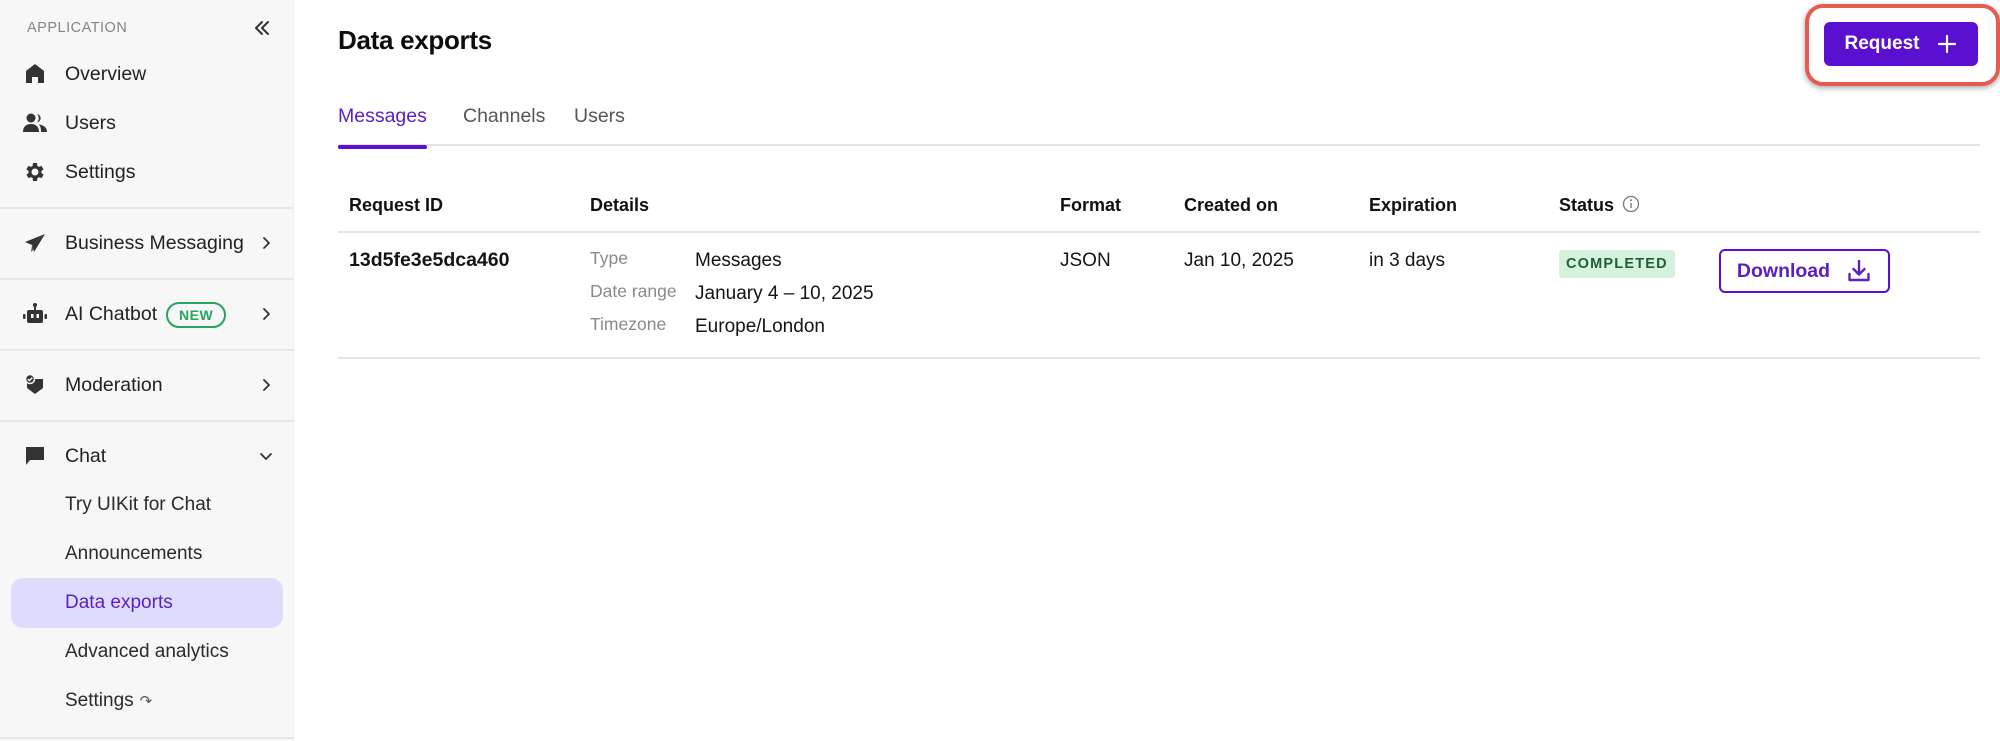  I want to click on tab-users: Users, so click(599, 125).